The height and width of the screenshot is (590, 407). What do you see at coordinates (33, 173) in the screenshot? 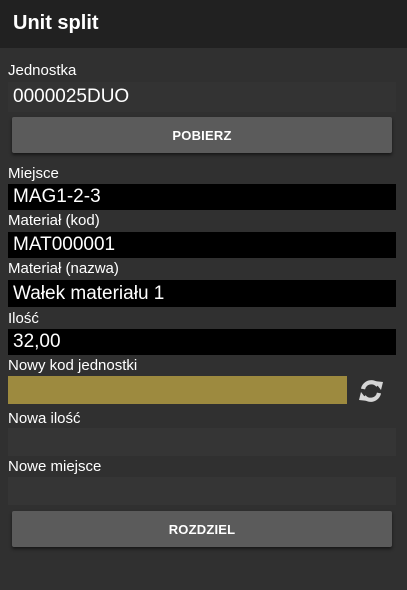
I see `location-label: Miejsce` at bounding box center [33, 173].